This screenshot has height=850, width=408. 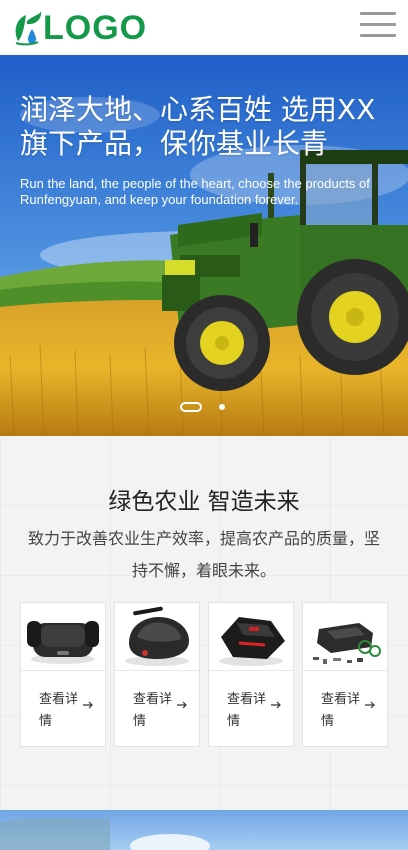 I want to click on robot-mower-kit-image, so click(x=347, y=643).